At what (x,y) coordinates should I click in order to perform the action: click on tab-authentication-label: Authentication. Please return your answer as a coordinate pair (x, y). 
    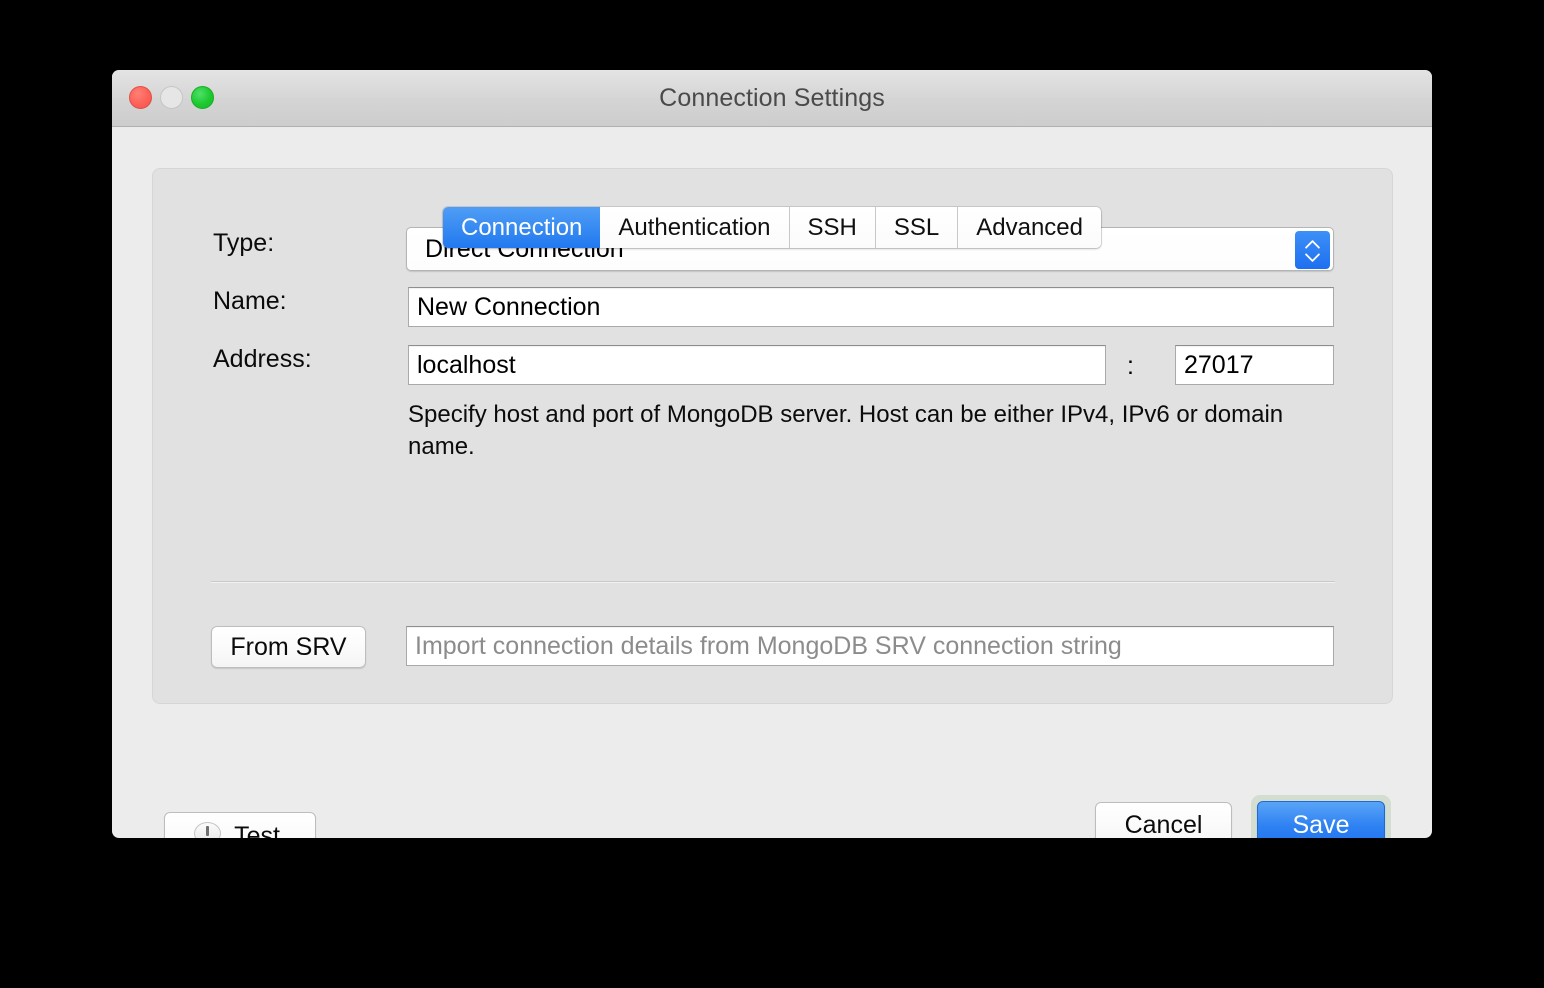
    Looking at the image, I should click on (694, 227).